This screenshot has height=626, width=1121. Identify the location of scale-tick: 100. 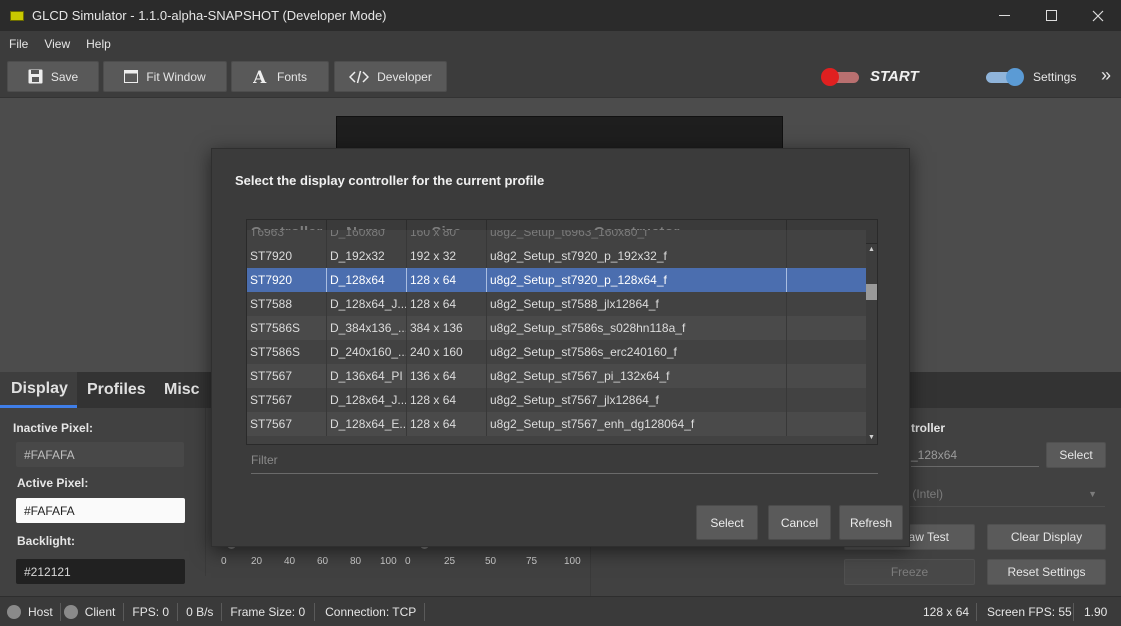
(572, 561).